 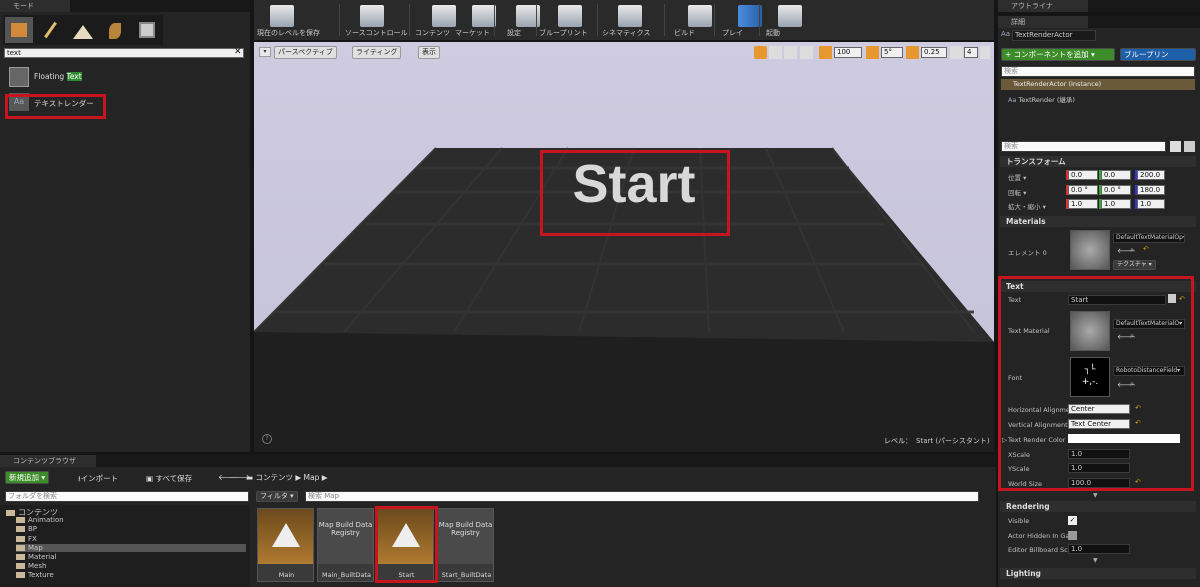 I want to click on billboard-input: 1.0, so click(x=1099, y=549).